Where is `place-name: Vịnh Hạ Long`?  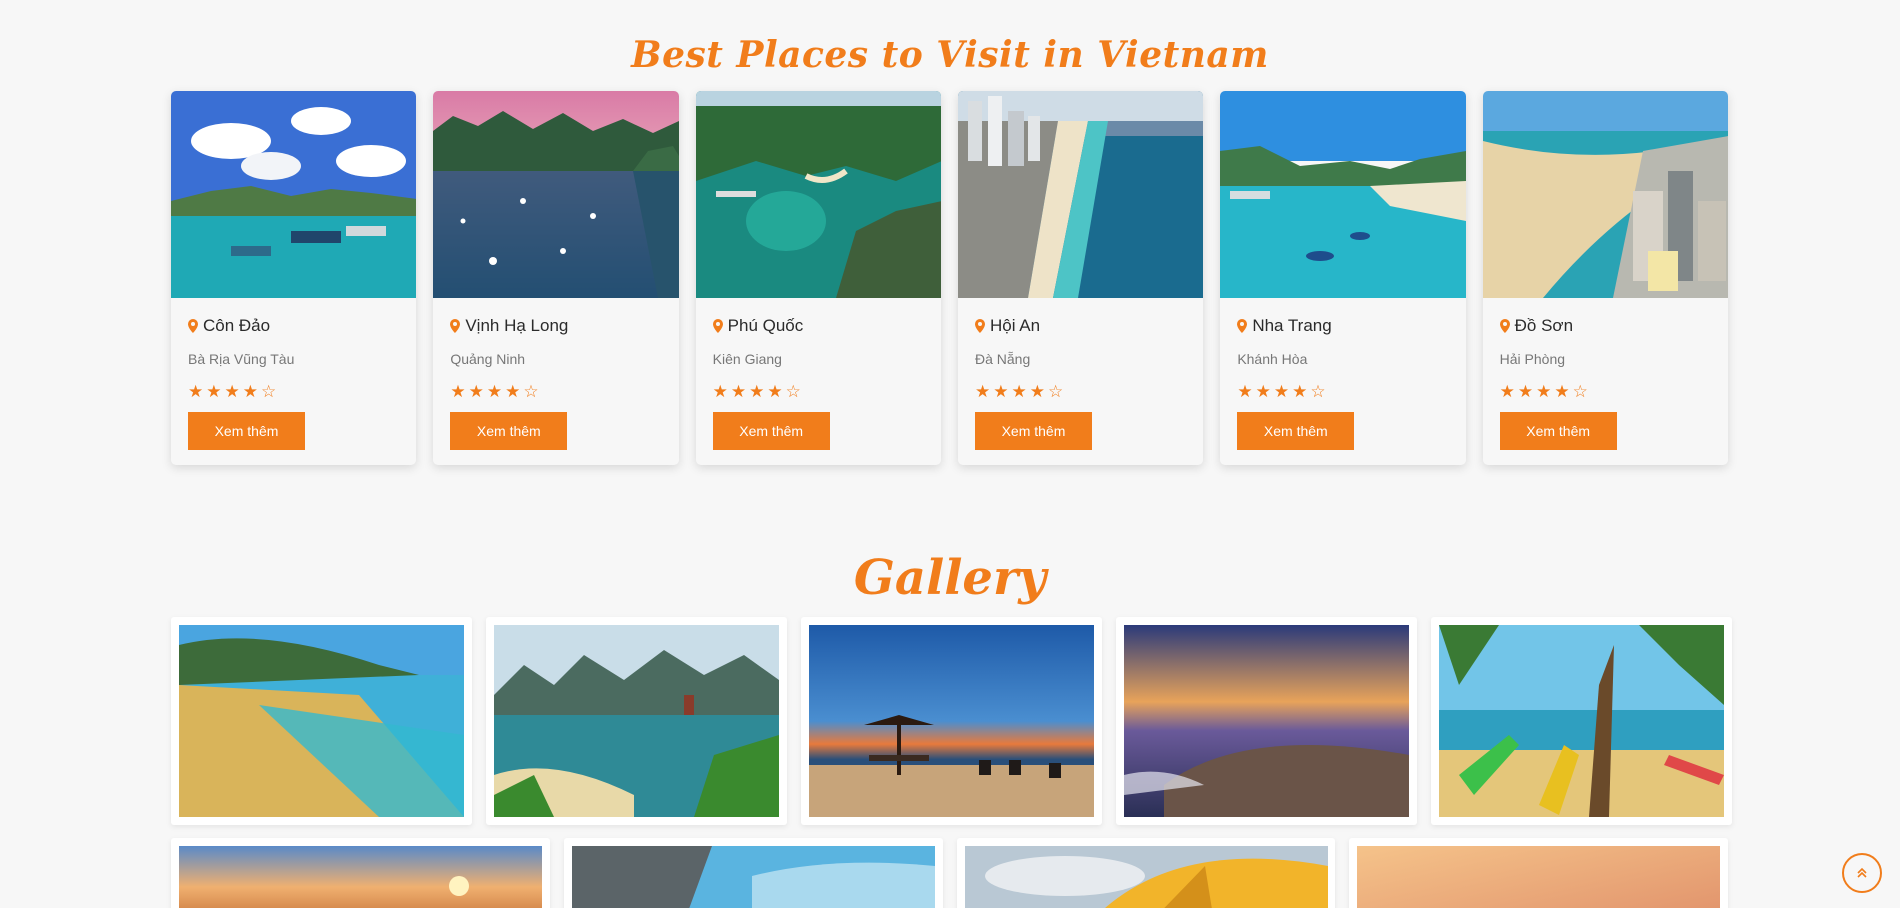
place-name: Vịnh Hạ Long is located at coordinates (509, 326).